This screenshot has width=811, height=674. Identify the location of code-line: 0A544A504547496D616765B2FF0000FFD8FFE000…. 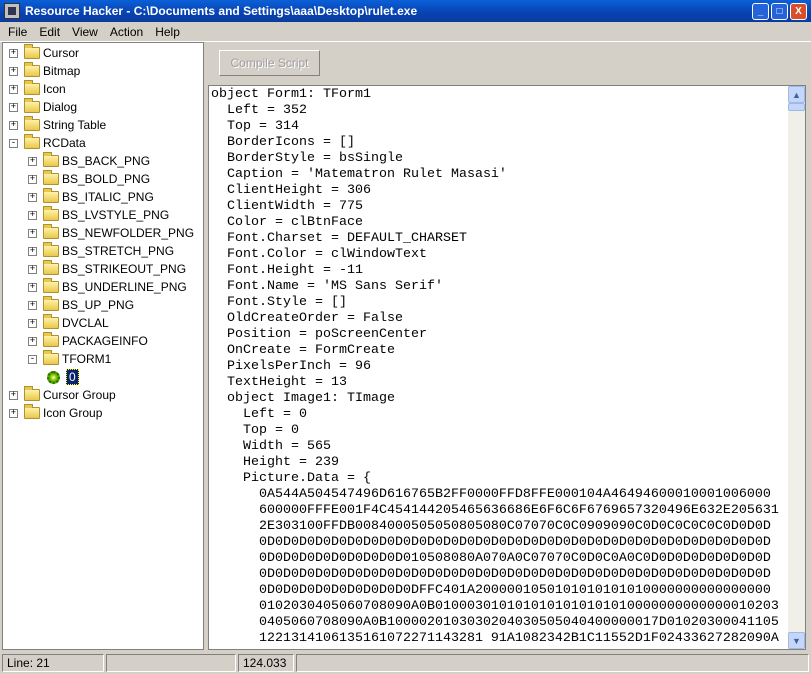
(491, 494).